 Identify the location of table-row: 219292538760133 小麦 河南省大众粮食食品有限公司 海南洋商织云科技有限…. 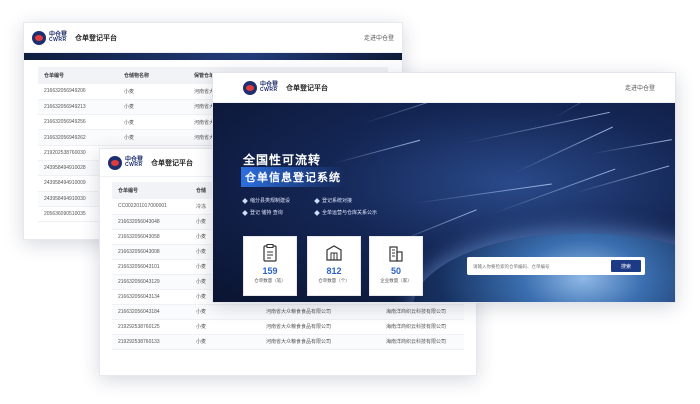
(288, 342).